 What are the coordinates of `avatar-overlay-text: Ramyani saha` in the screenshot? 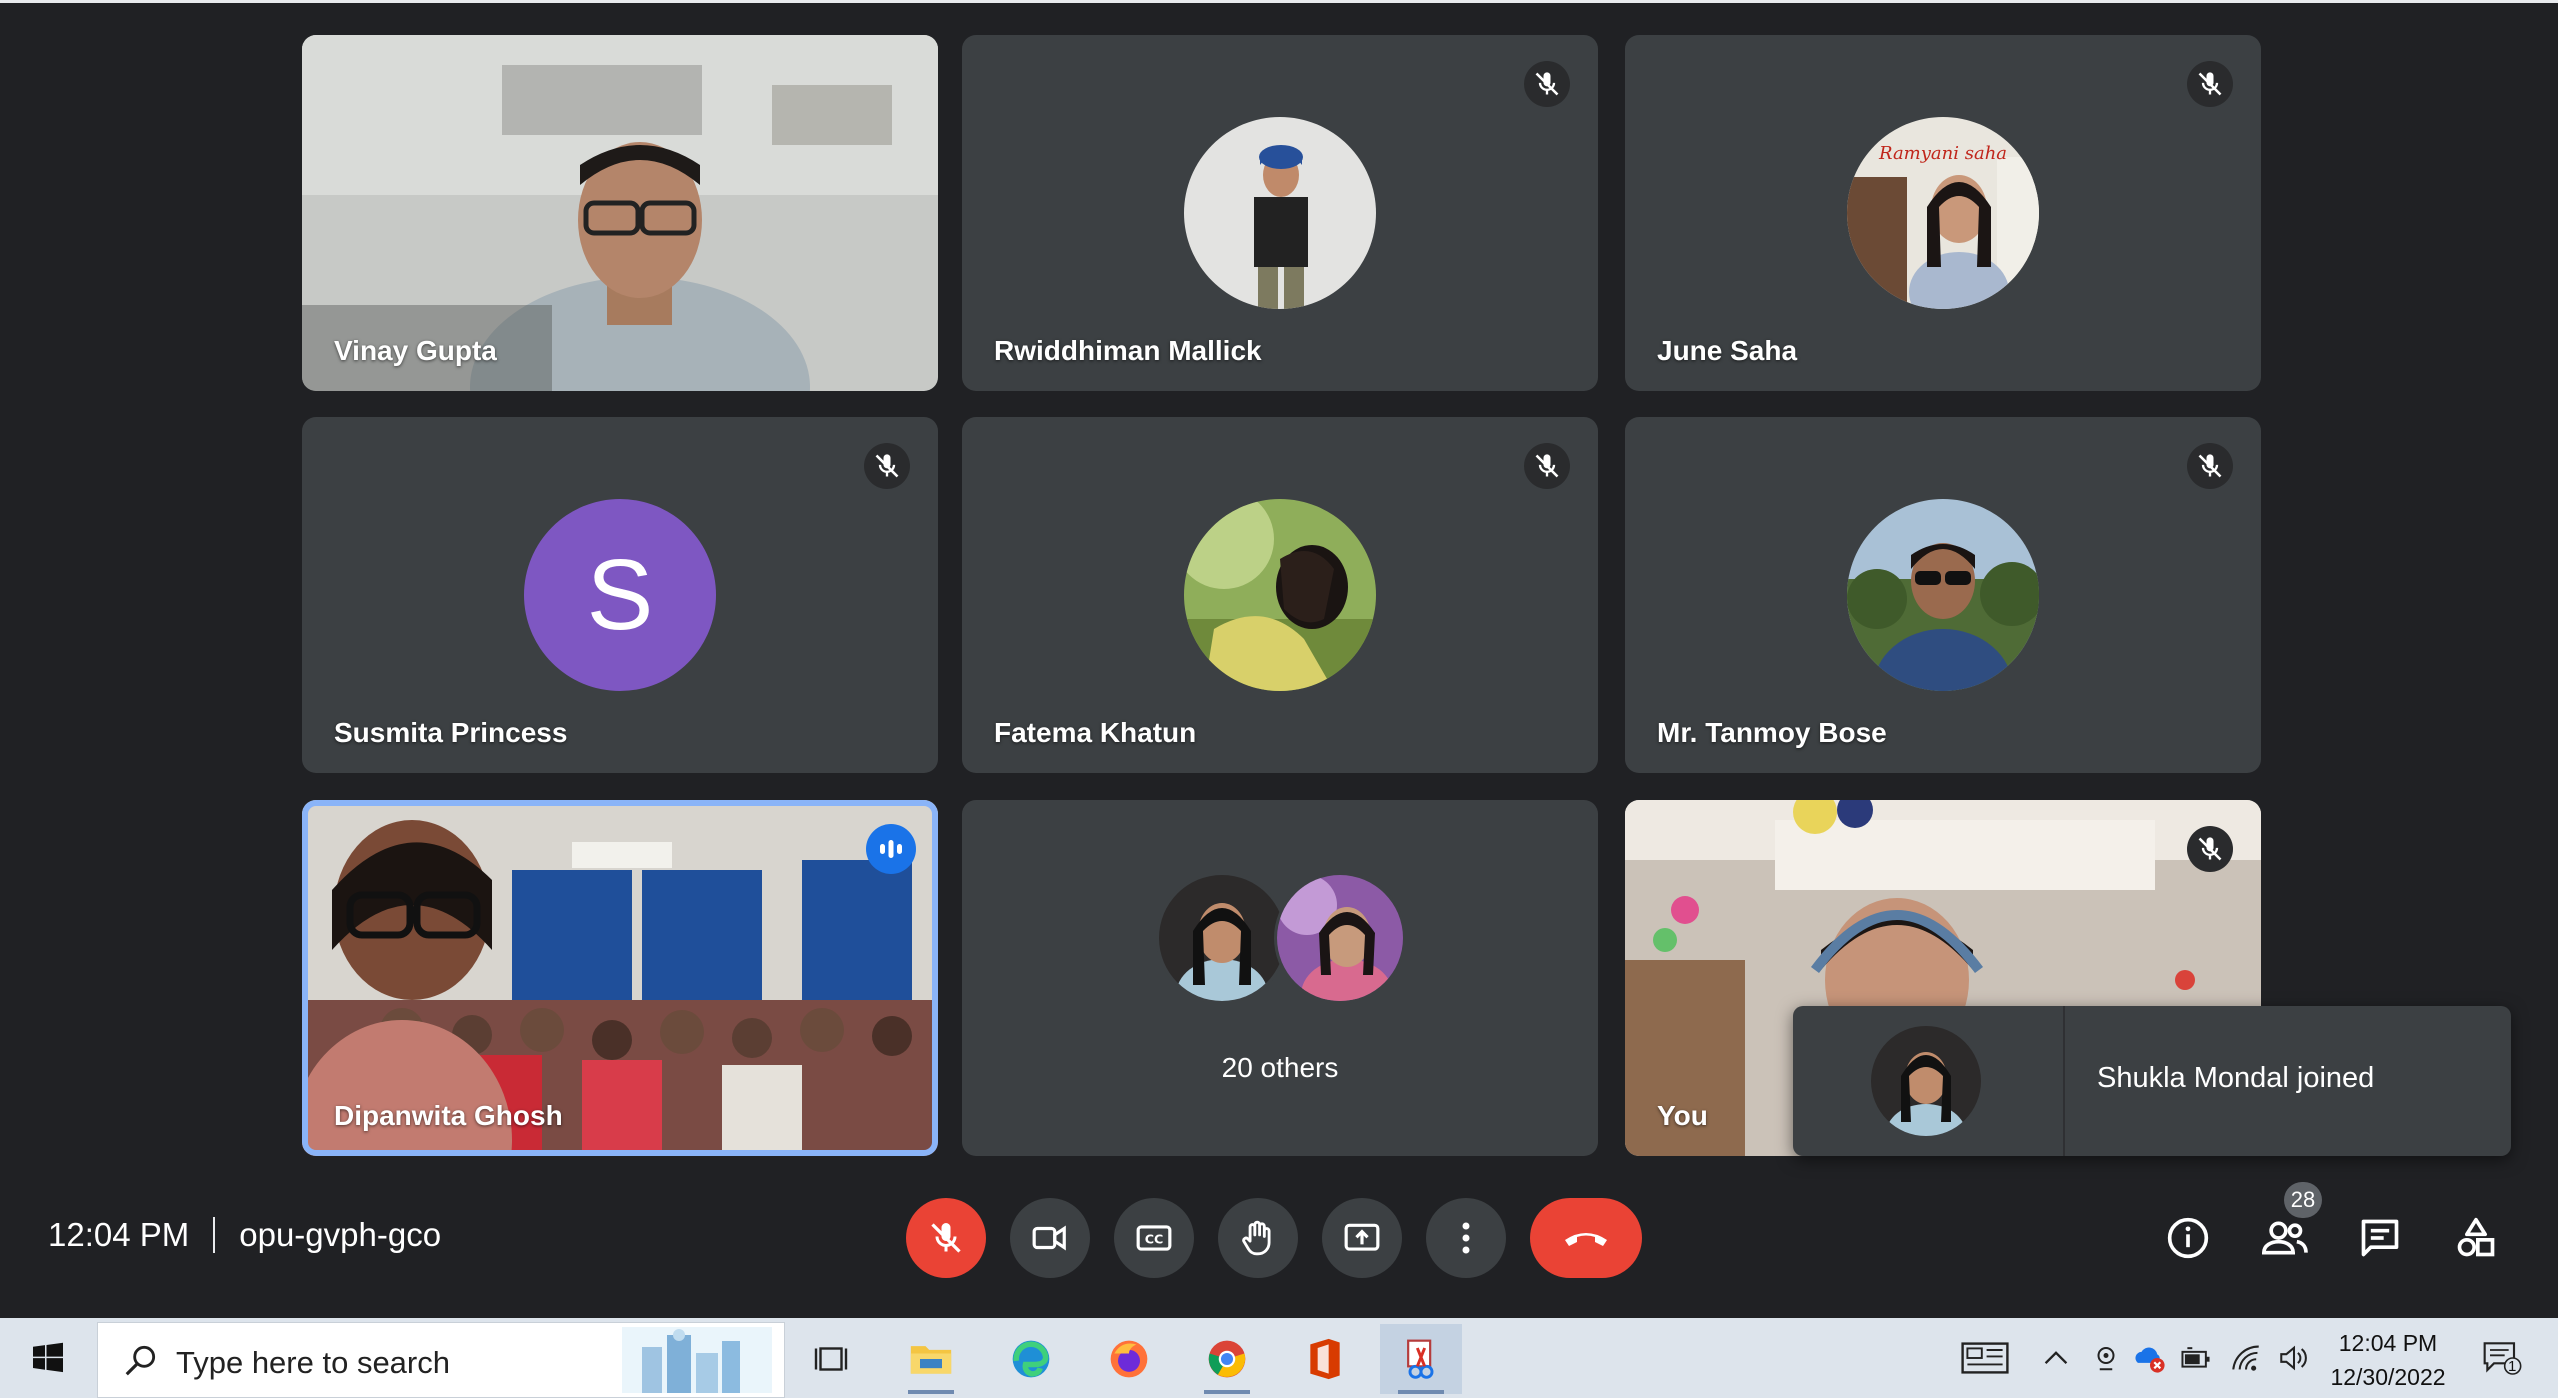 It's located at (1942, 153).